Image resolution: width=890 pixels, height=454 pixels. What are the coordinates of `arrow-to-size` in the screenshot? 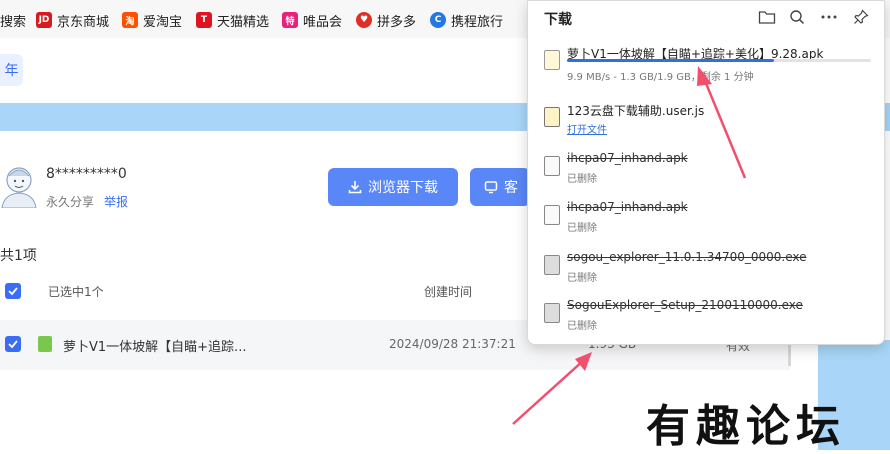 It's located at (548, 392).